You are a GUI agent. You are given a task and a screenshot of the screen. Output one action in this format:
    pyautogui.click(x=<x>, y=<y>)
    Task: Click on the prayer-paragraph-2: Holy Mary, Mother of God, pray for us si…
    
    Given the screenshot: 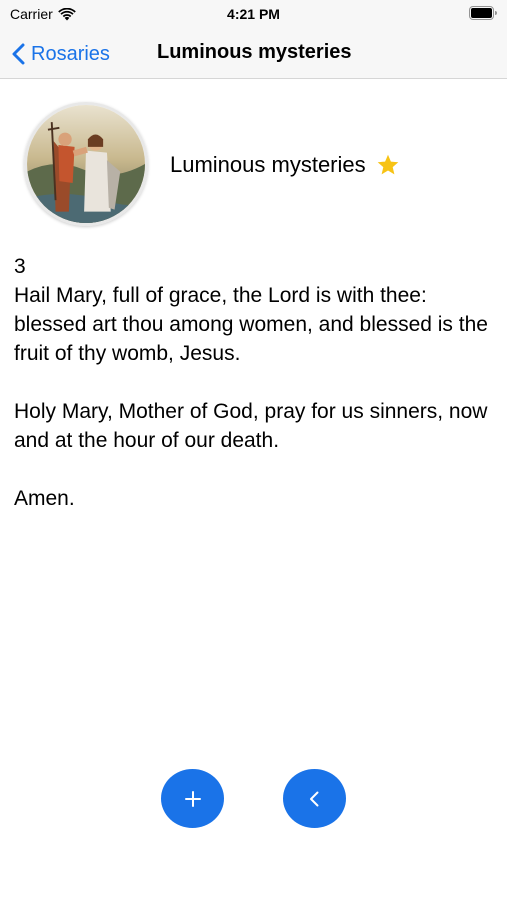 What is the action you would take?
    pyautogui.click(x=251, y=426)
    